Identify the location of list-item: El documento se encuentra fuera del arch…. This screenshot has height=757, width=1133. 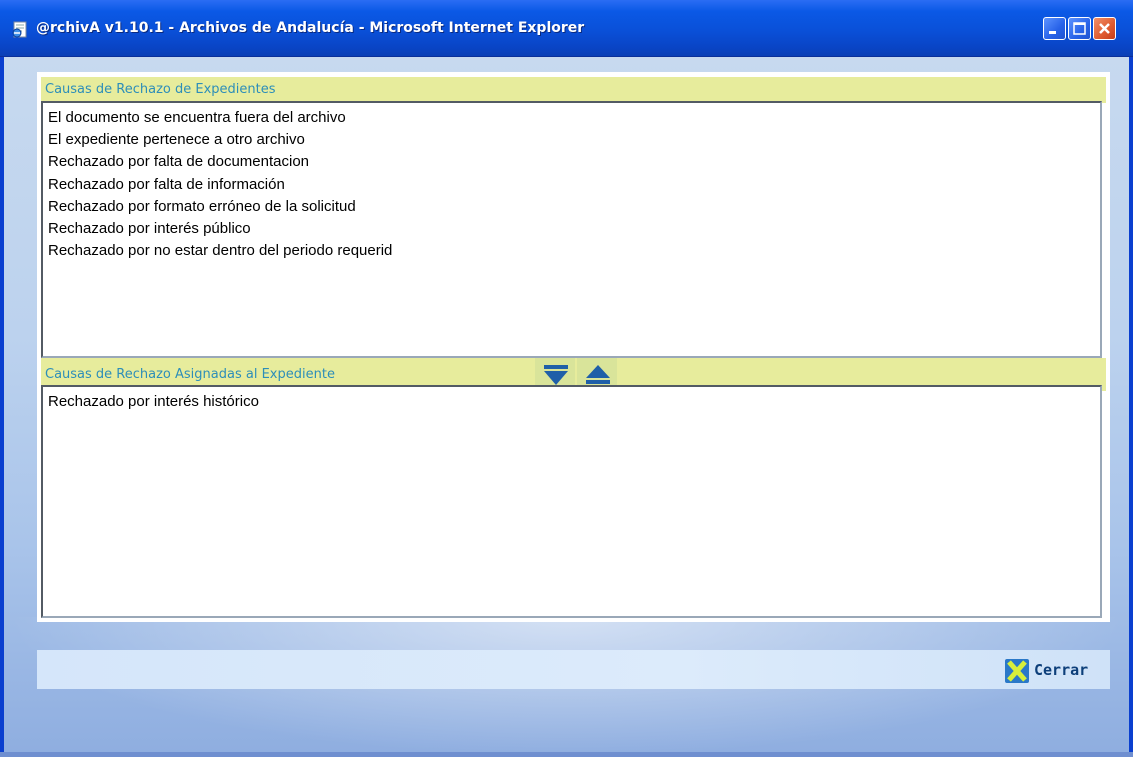
(574, 118).